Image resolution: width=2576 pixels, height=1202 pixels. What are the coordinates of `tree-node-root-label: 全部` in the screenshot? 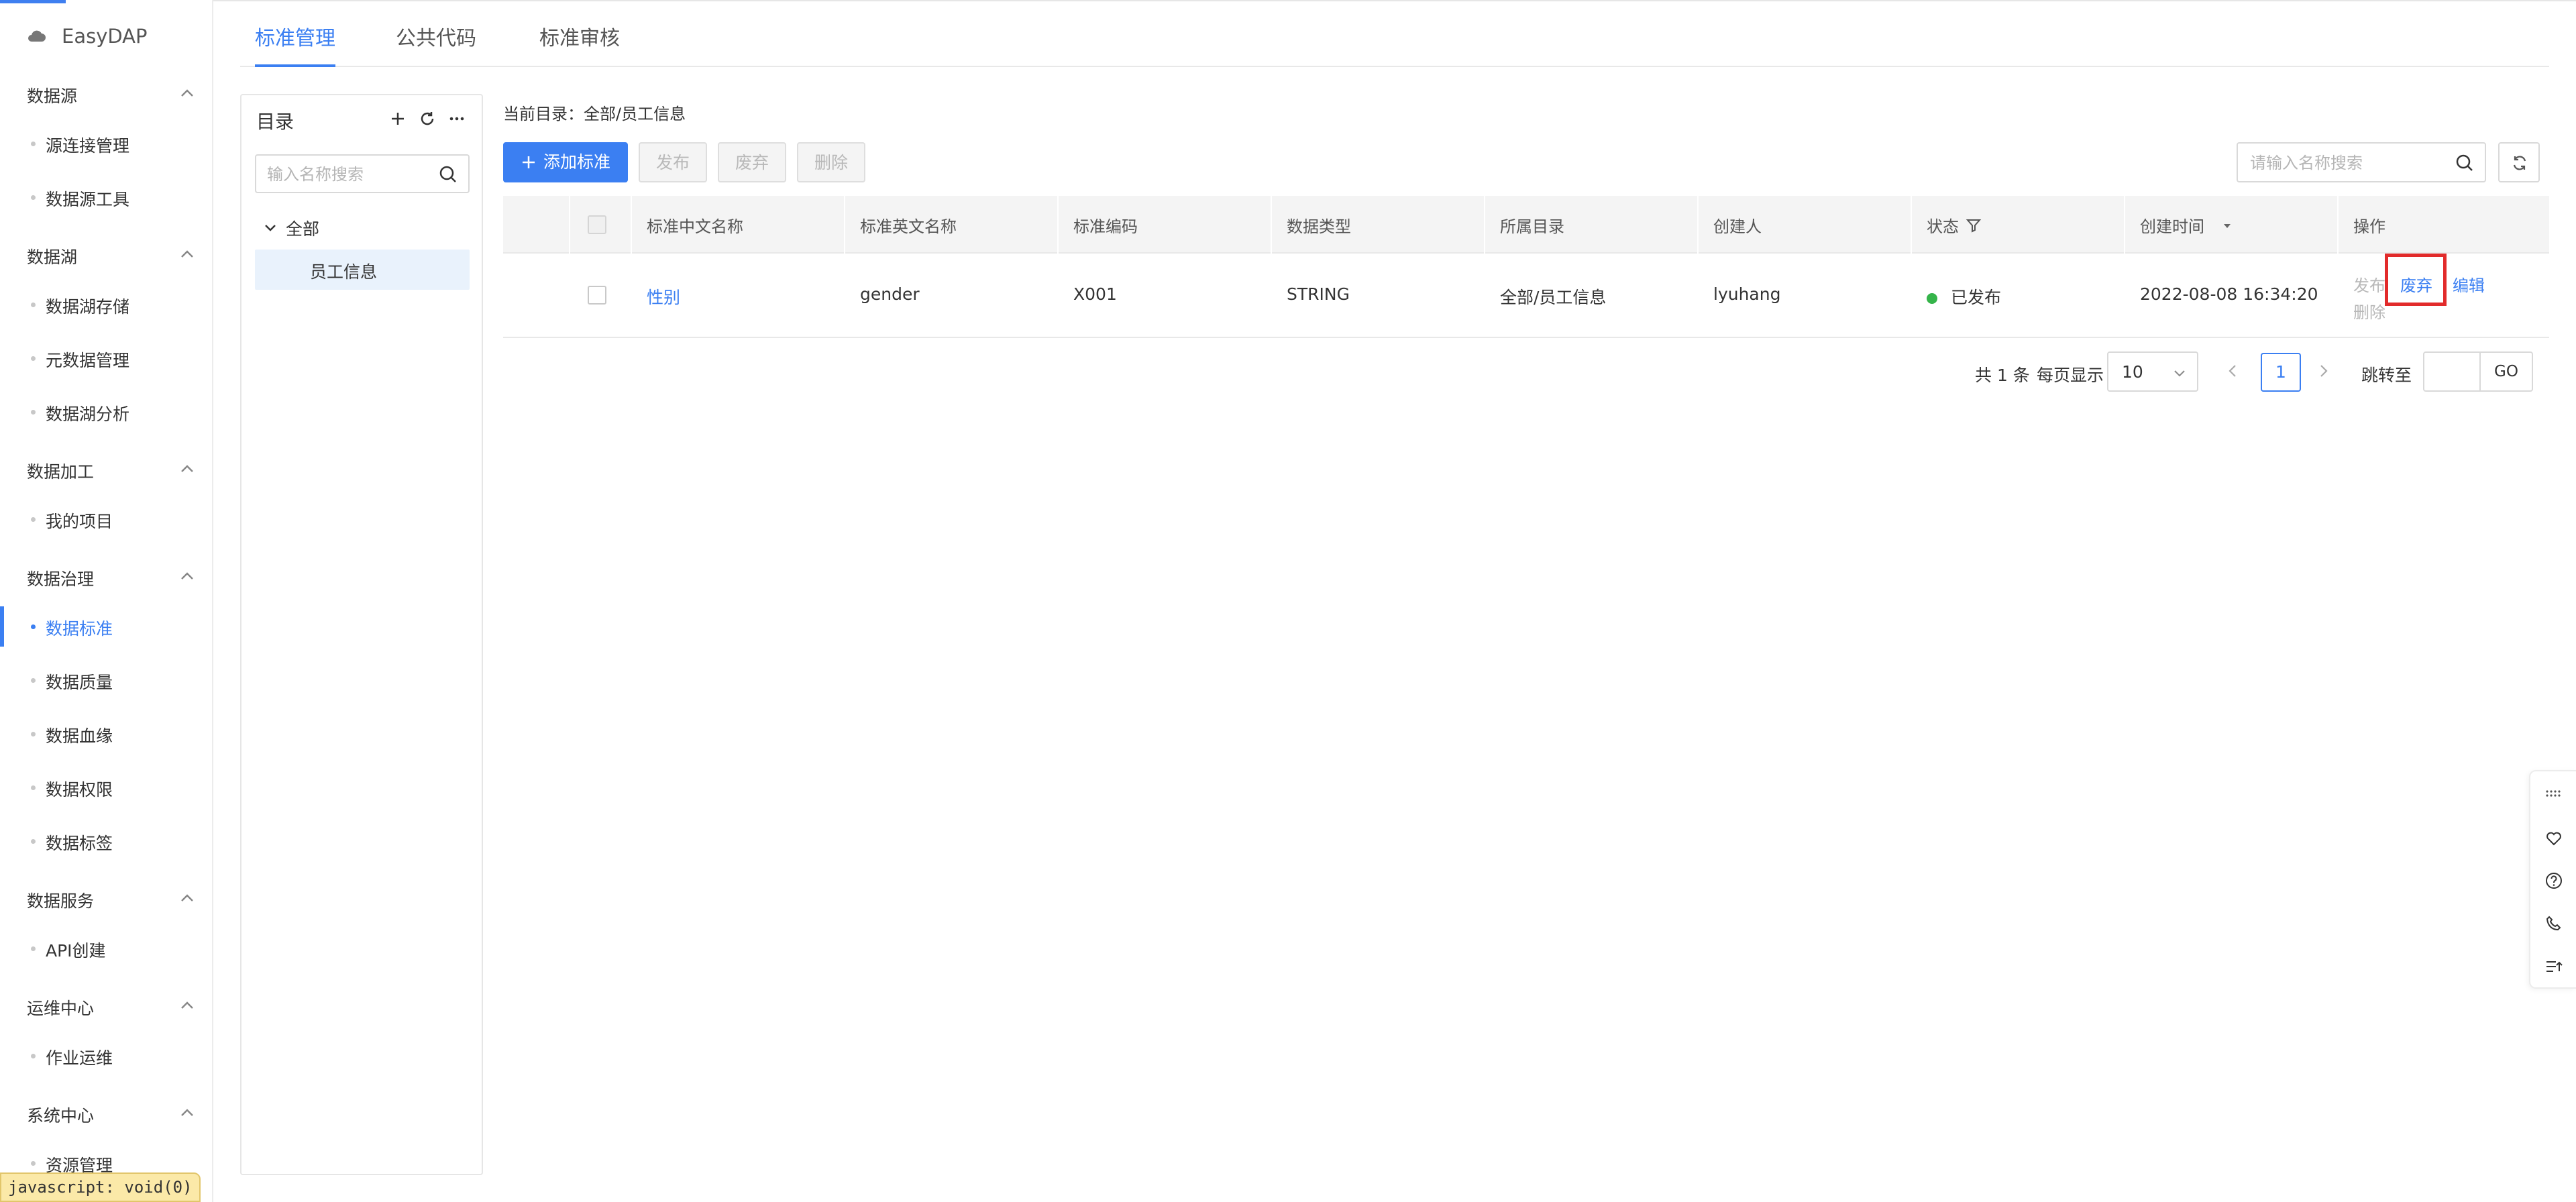 It's located at (303, 229).